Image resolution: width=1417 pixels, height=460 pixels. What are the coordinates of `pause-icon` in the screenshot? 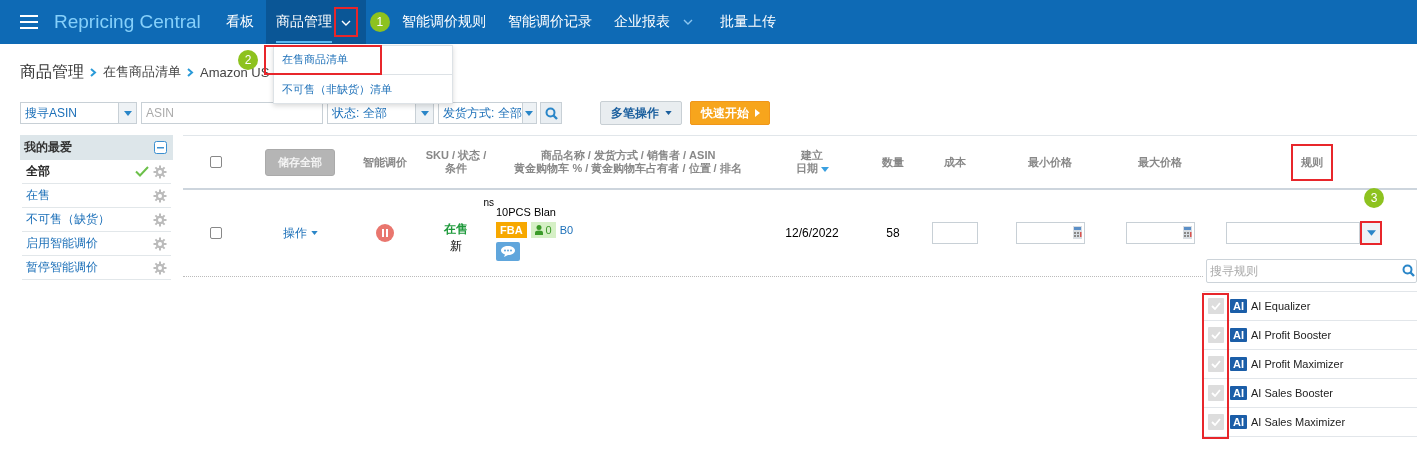 It's located at (385, 233).